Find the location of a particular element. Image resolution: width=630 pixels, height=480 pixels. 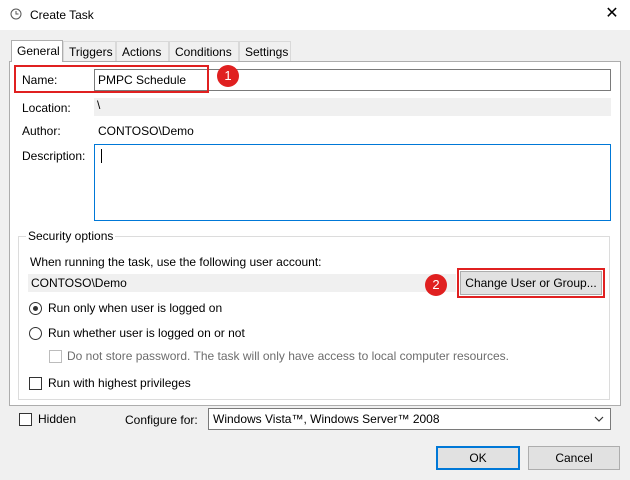

tab-label: Conditions is located at coordinates (203, 52).